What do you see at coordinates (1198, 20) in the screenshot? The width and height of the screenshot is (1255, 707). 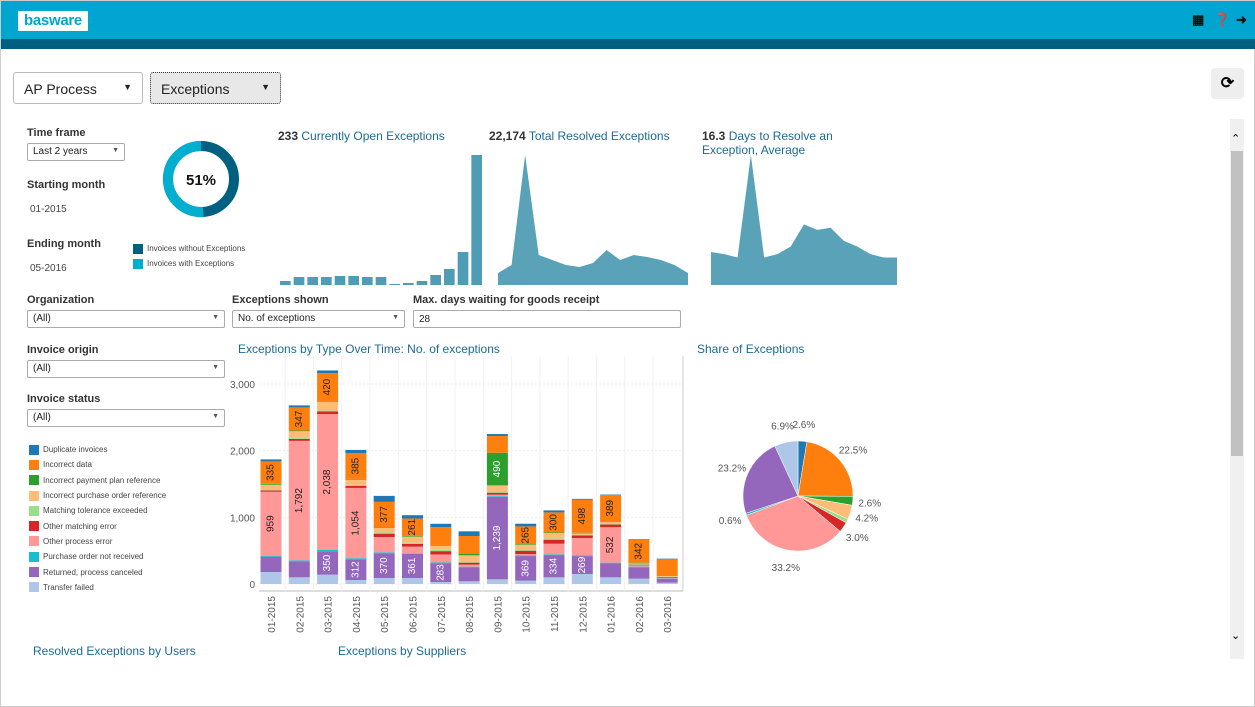 I see `film-icon: ▦` at bounding box center [1198, 20].